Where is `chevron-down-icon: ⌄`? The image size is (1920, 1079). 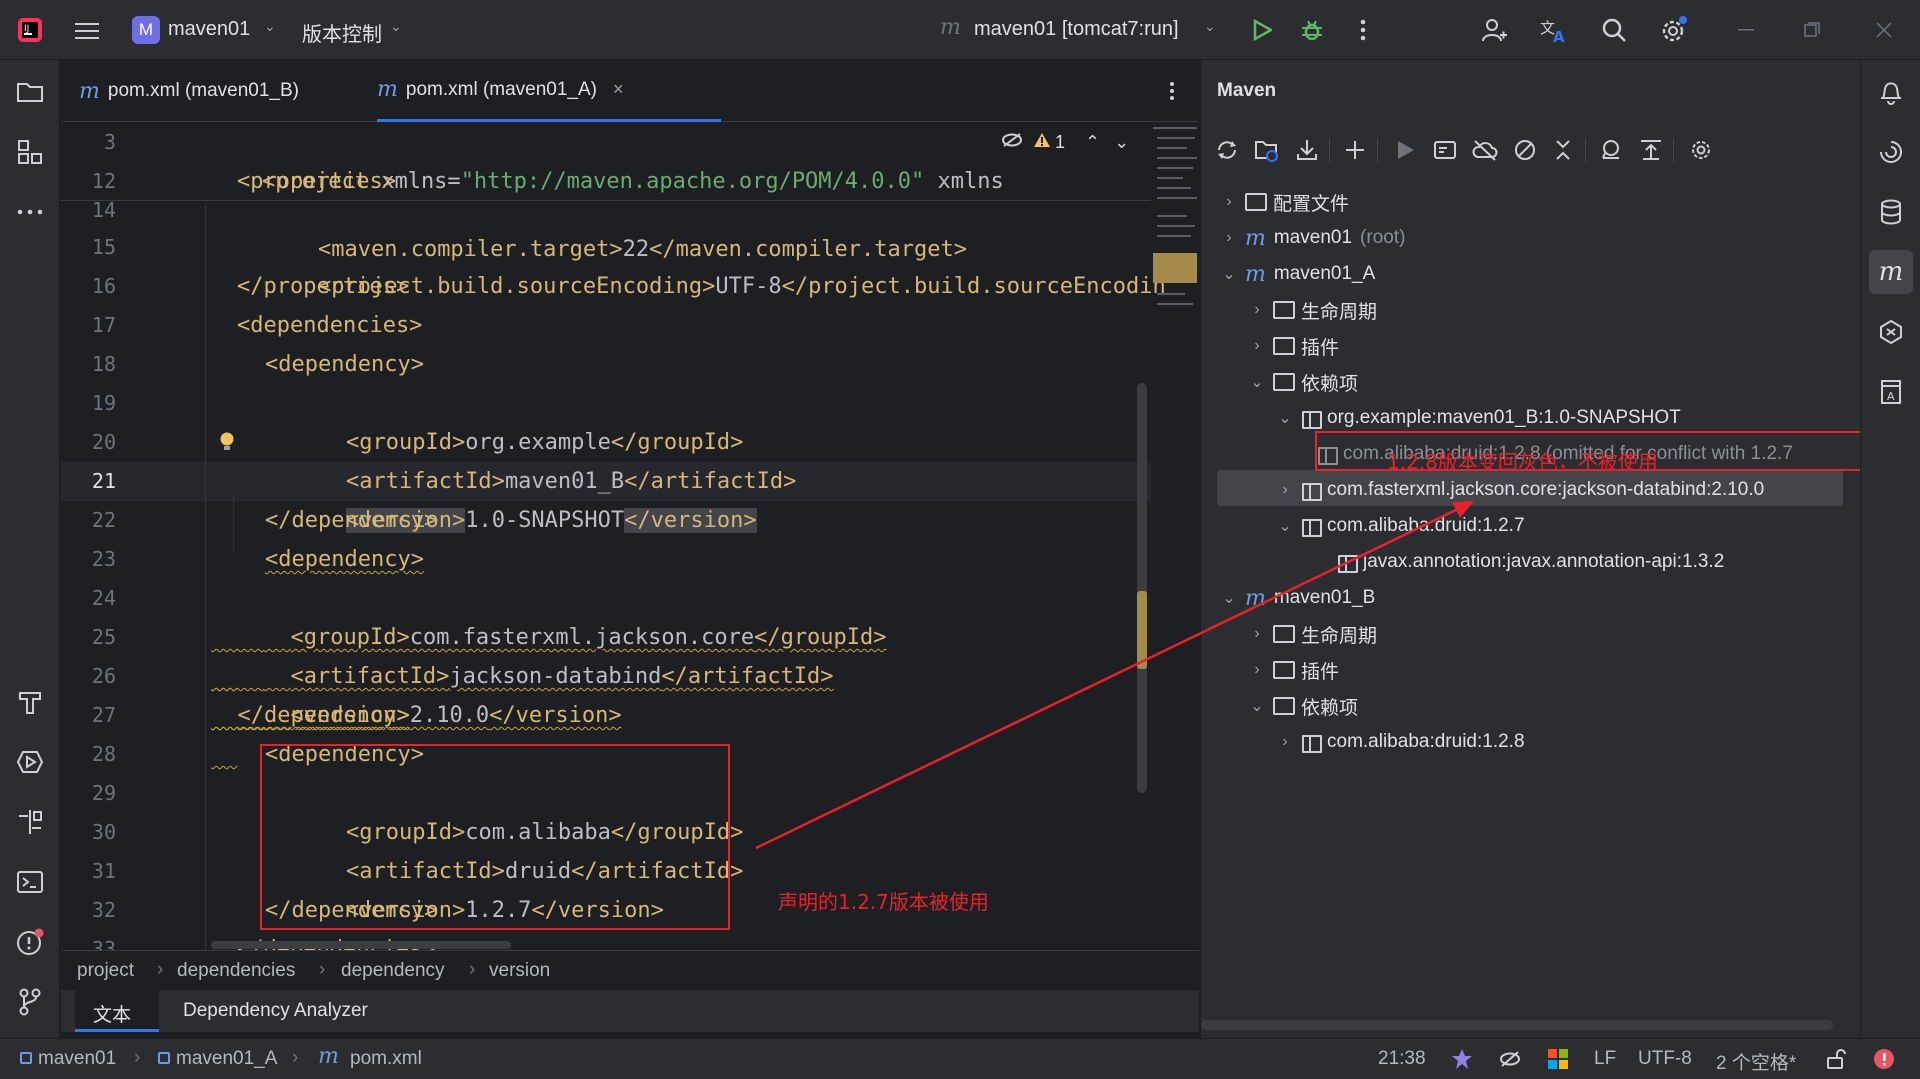 chevron-down-icon: ⌄ is located at coordinates (1121, 142).